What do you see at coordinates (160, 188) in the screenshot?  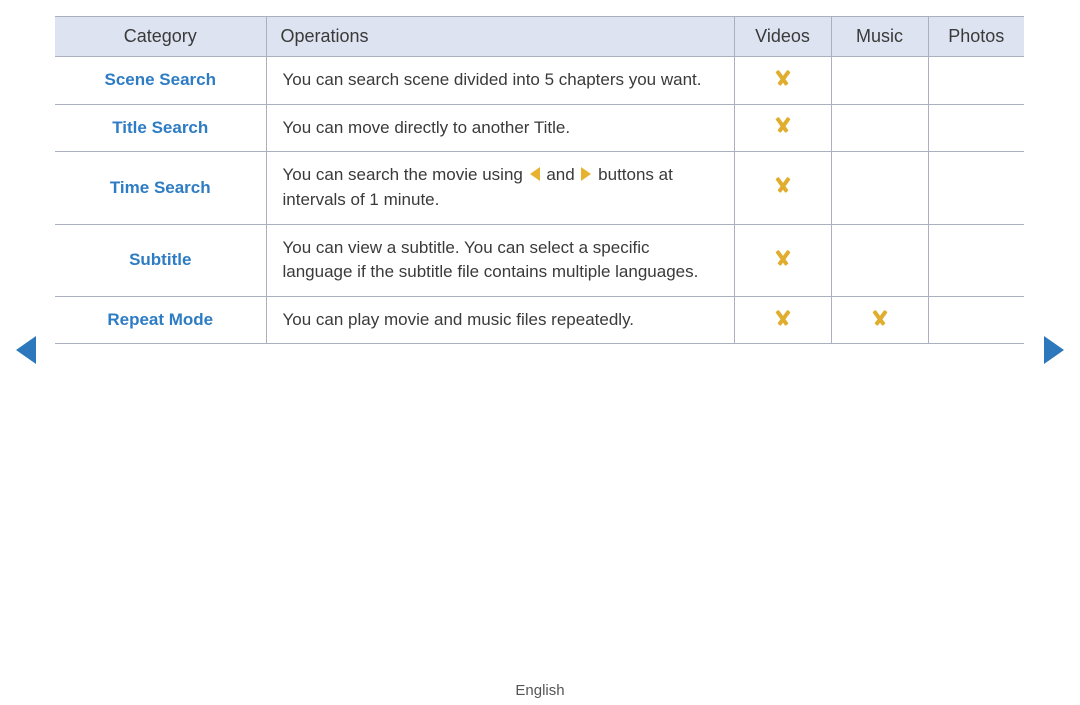 I see `row-category-label: Time Search` at bounding box center [160, 188].